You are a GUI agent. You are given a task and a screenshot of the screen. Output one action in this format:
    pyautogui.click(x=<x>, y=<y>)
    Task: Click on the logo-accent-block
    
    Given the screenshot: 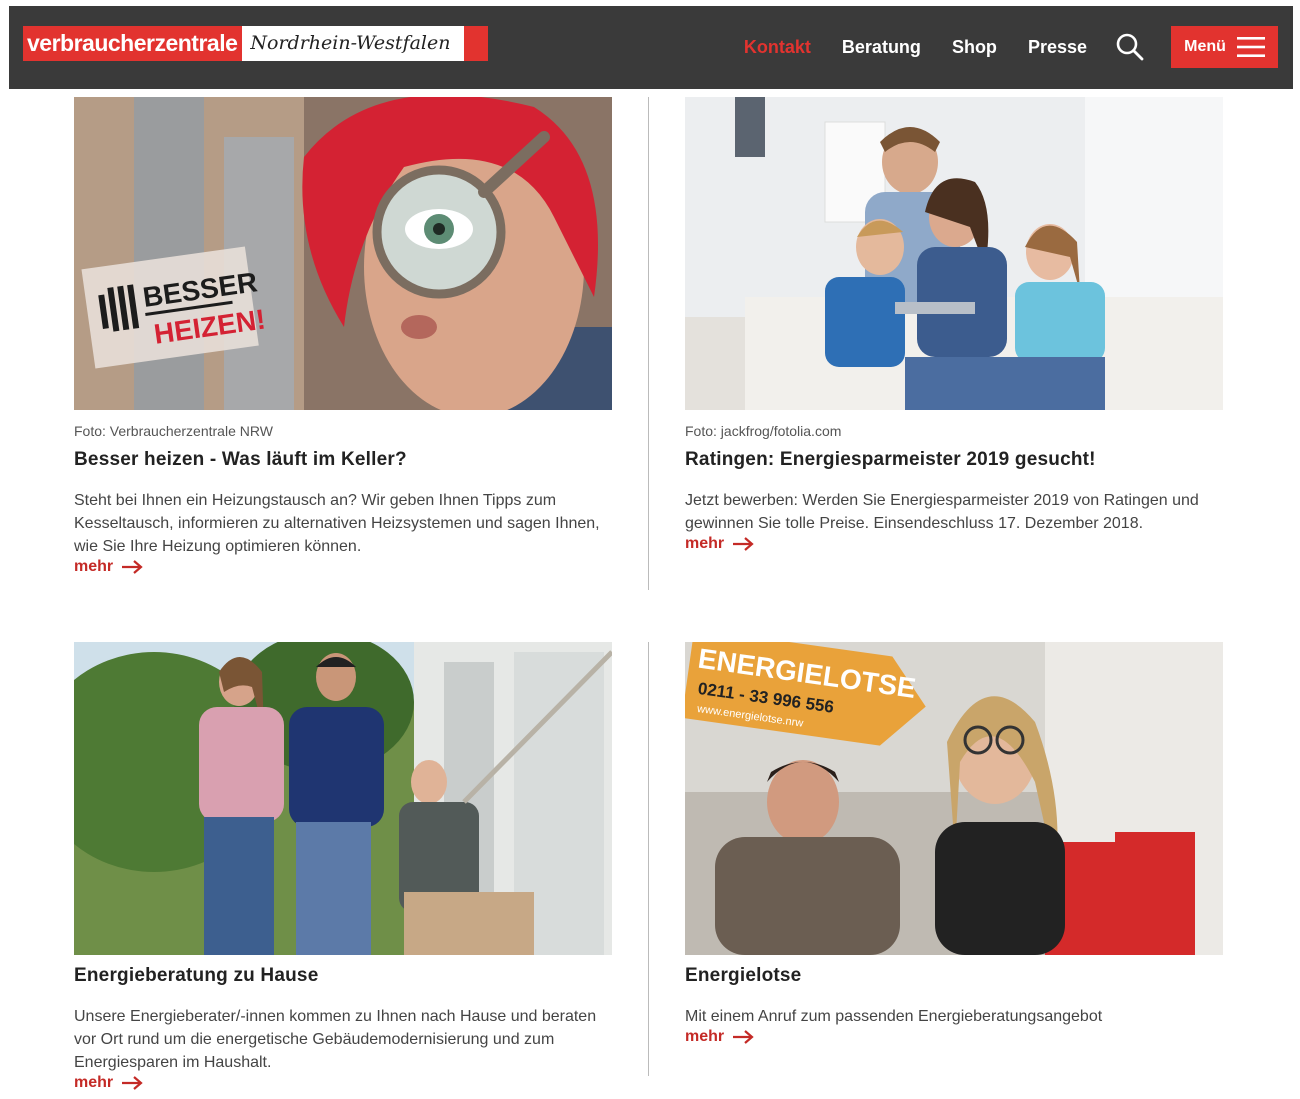 What is the action you would take?
    pyautogui.click(x=476, y=43)
    